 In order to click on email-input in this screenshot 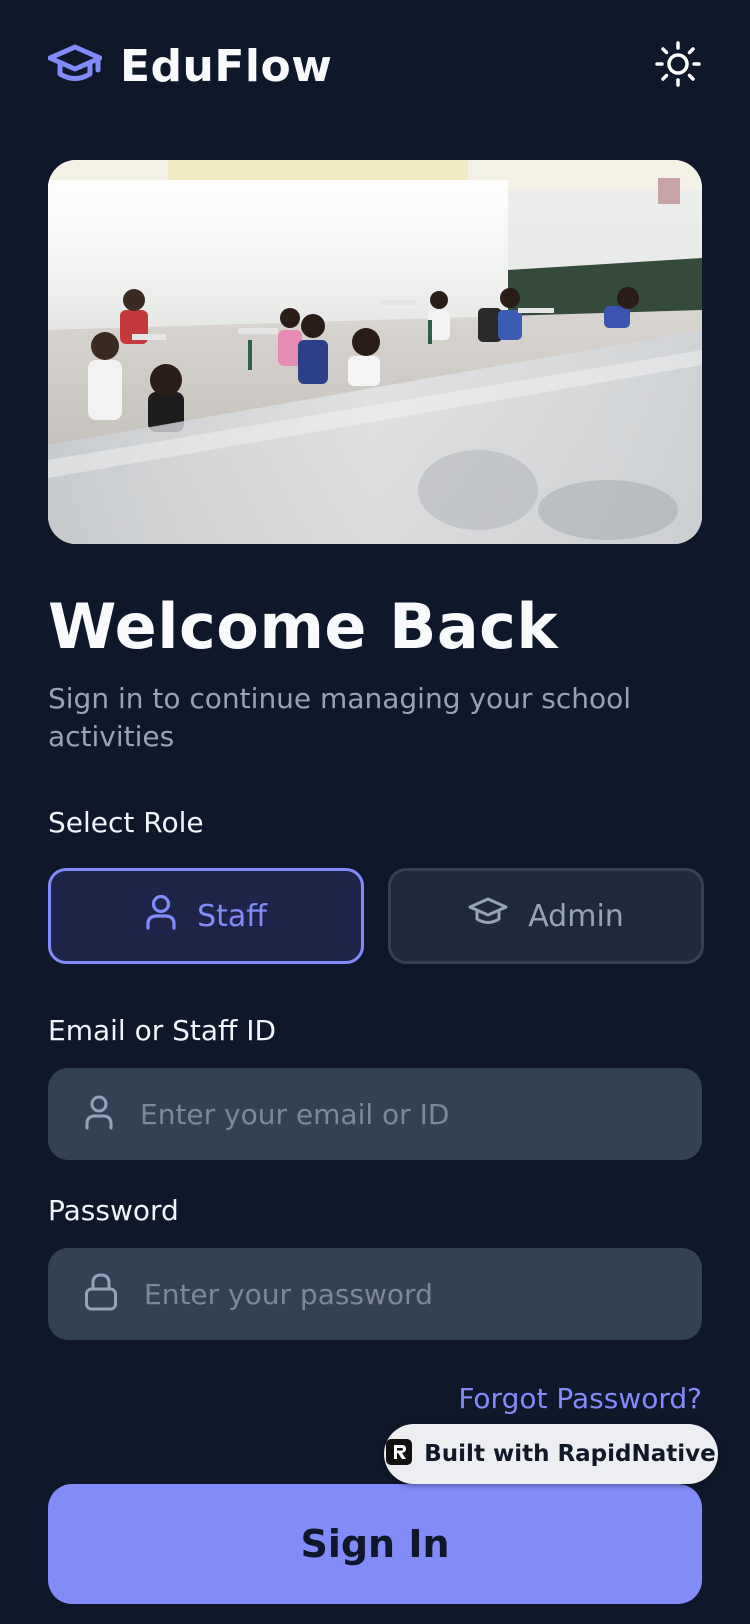, I will do `click(421, 1114)`.